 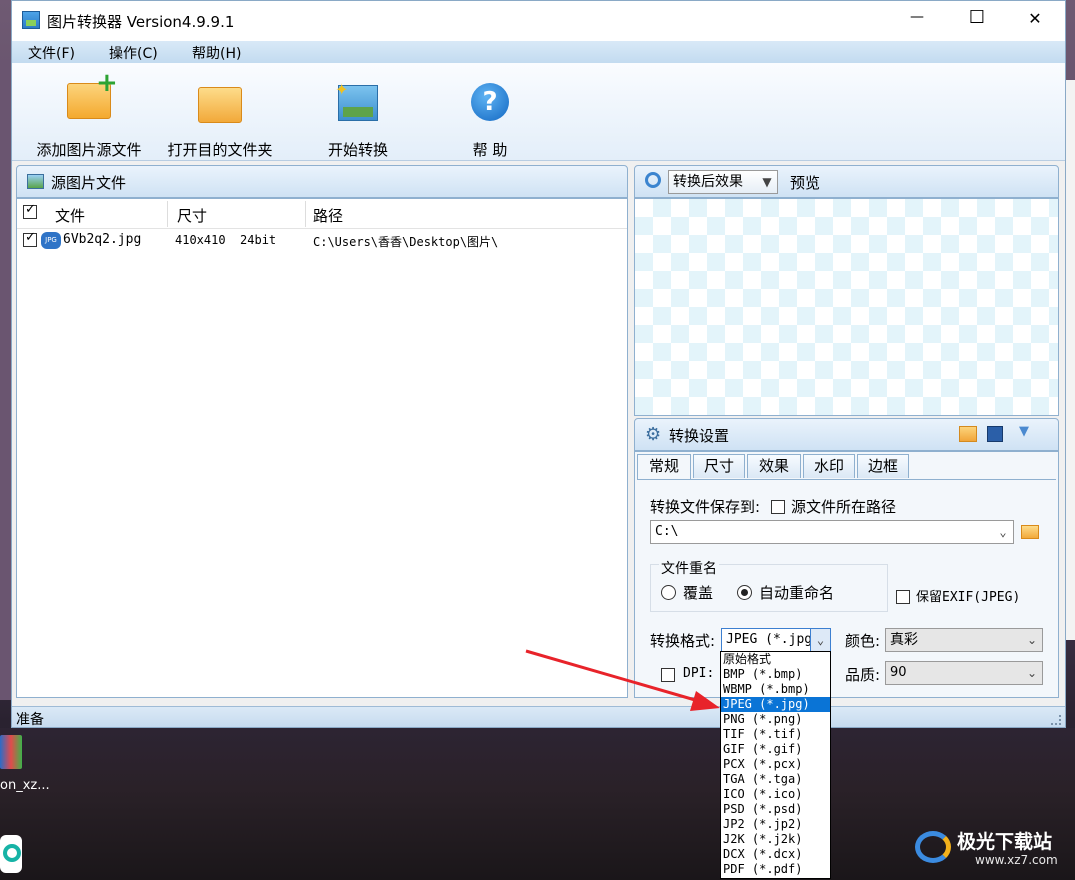 I want to click on format-option: PSD (*.psd), so click(x=775, y=809).